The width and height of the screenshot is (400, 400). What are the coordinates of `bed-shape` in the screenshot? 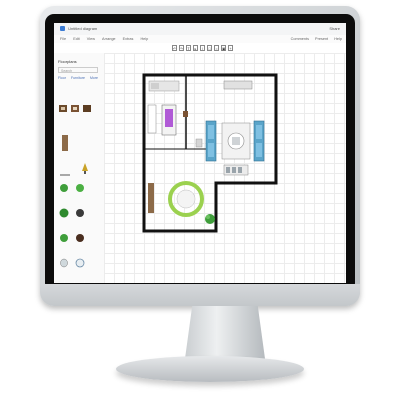 It's located at (169, 120).